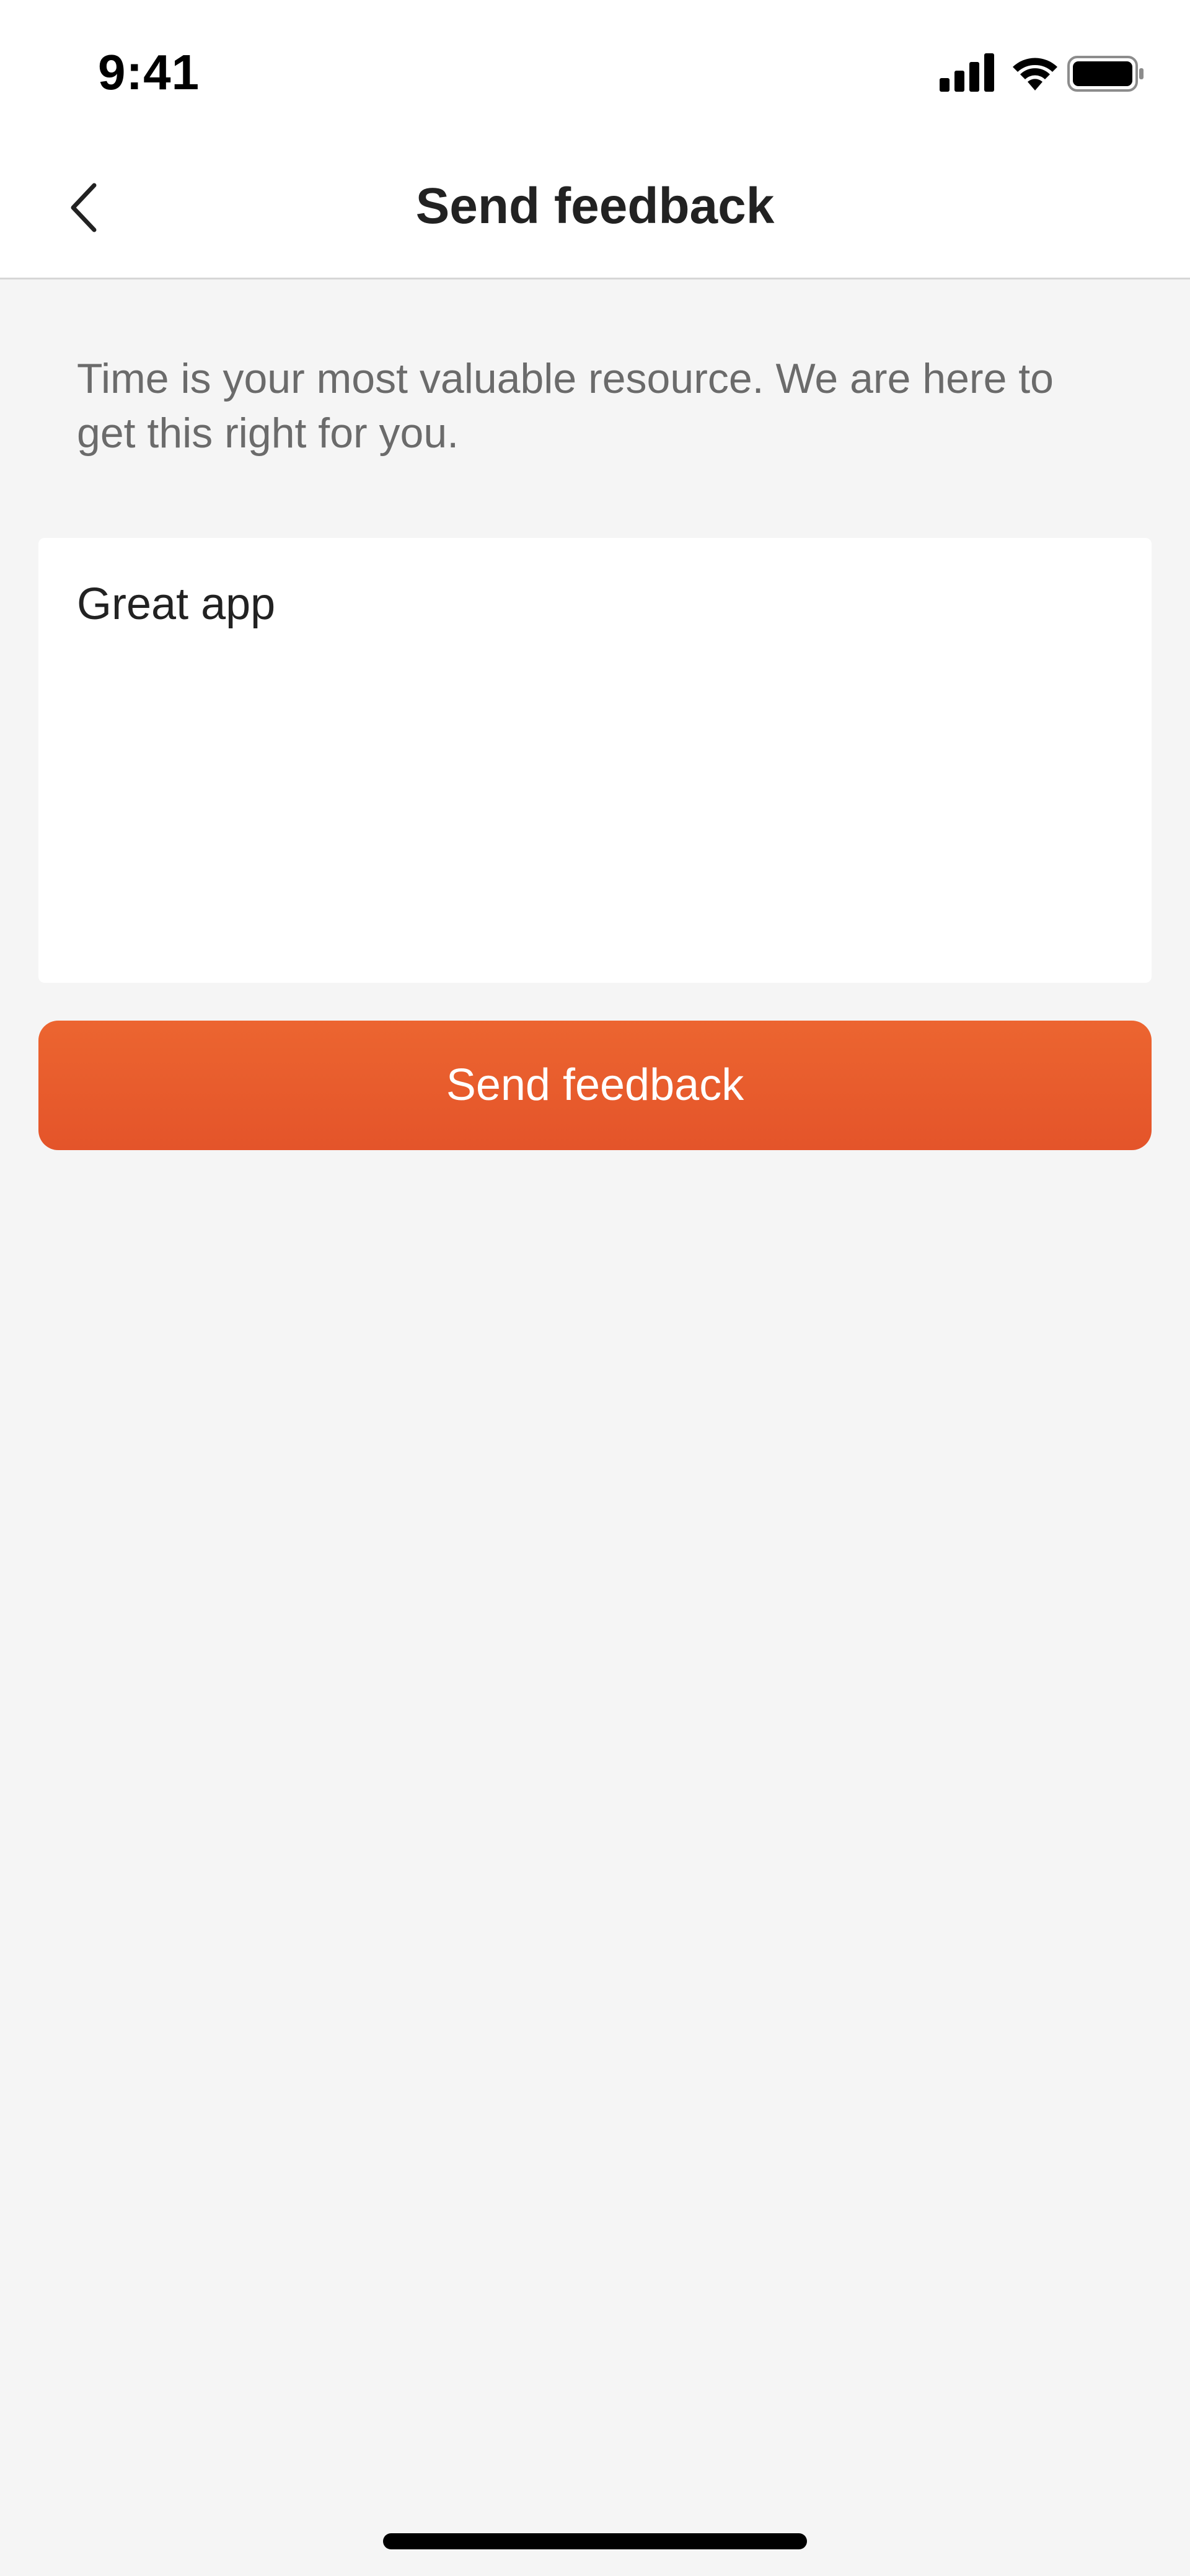  I want to click on navigation-bar: Send feedback, so click(595, 213).